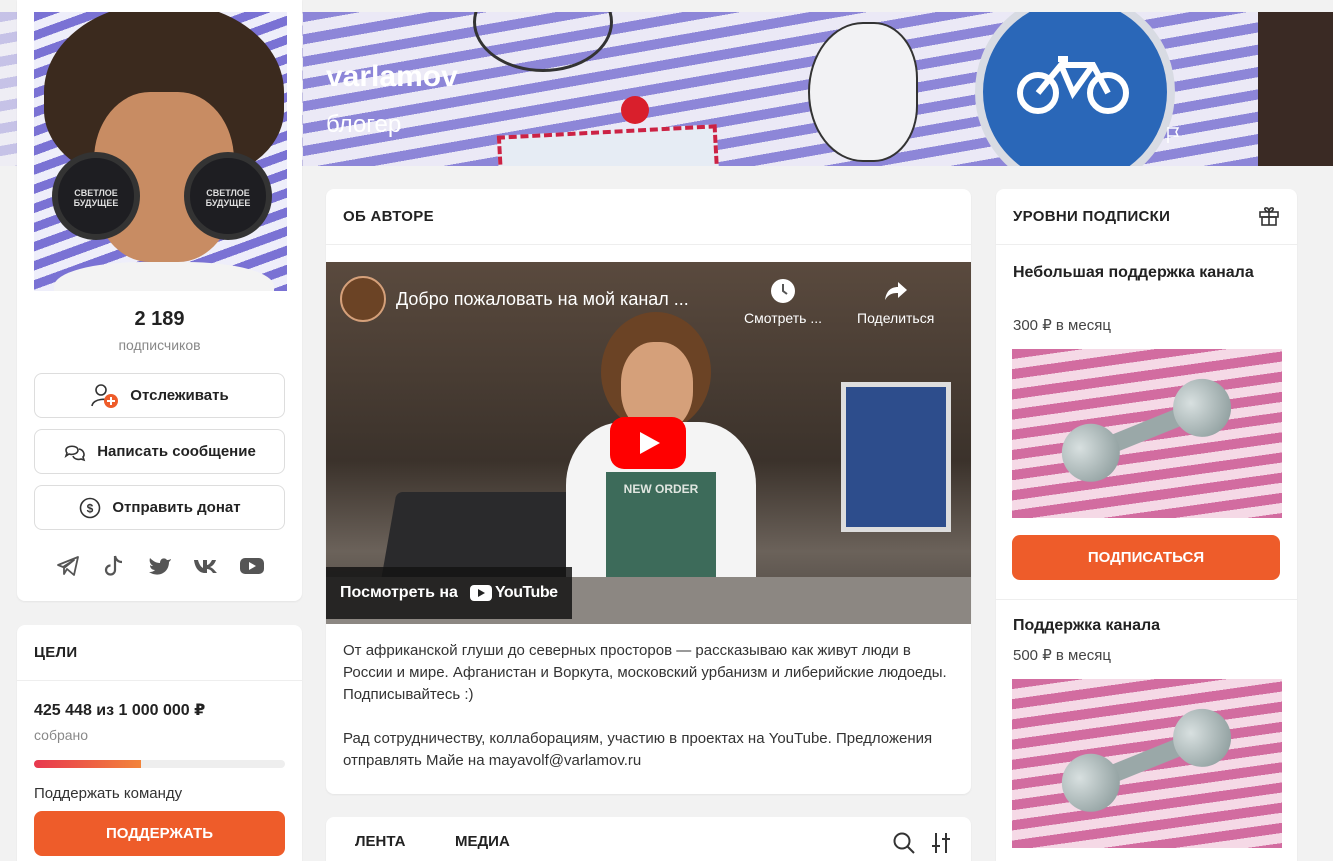 The image size is (1333, 861). What do you see at coordinates (1295, 89) in the screenshot?
I see `london-stamp-decoration` at bounding box center [1295, 89].